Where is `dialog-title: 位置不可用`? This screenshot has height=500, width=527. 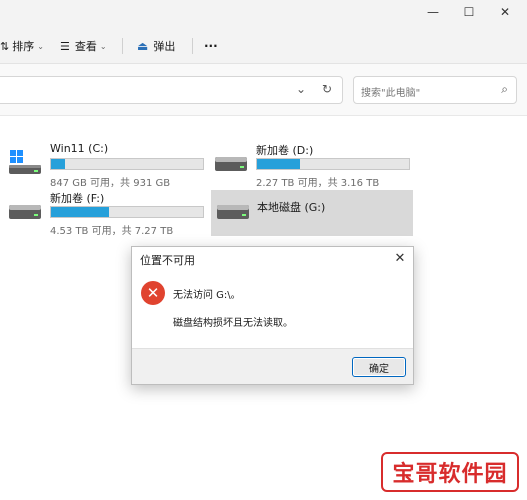 dialog-title: 位置不可用 is located at coordinates (167, 260).